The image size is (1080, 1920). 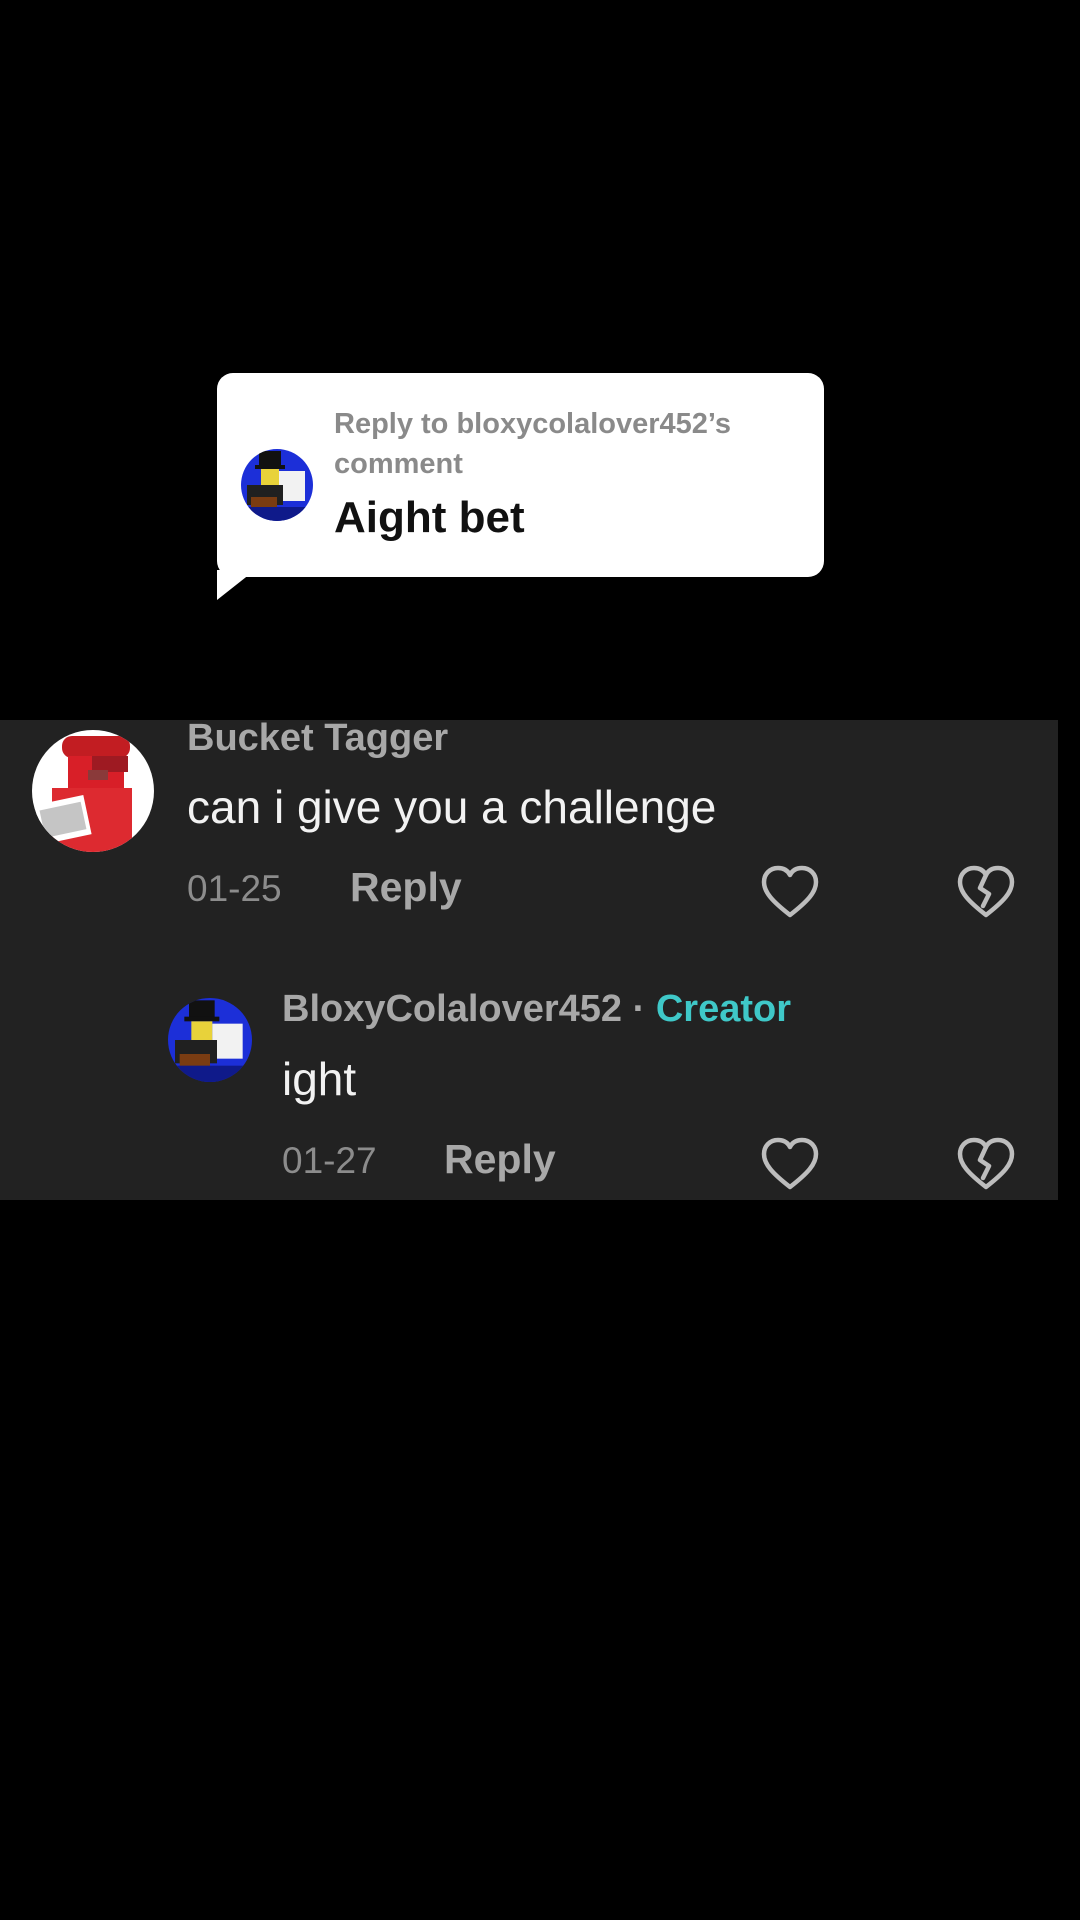 I want to click on bucket-tagger-avatar, so click(x=93, y=791).